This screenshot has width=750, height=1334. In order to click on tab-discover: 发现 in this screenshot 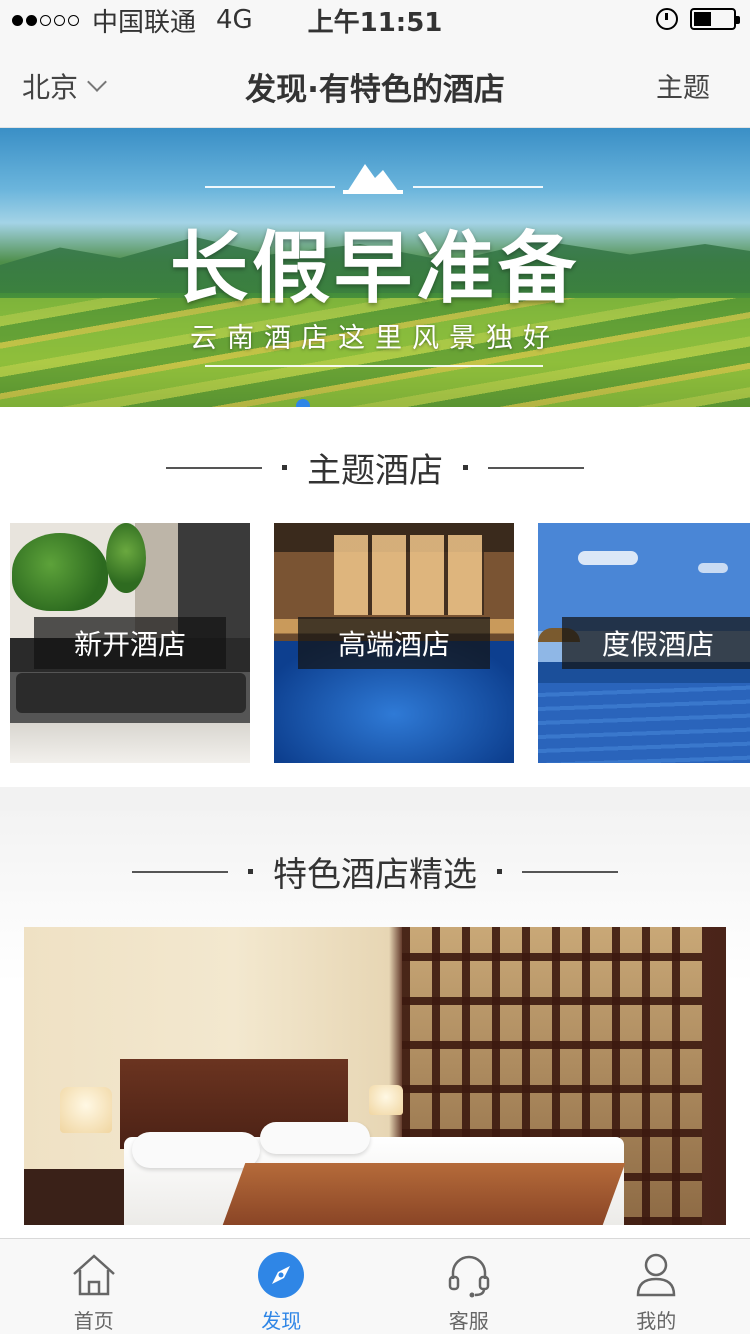, I will do `click(282, 1286)`.